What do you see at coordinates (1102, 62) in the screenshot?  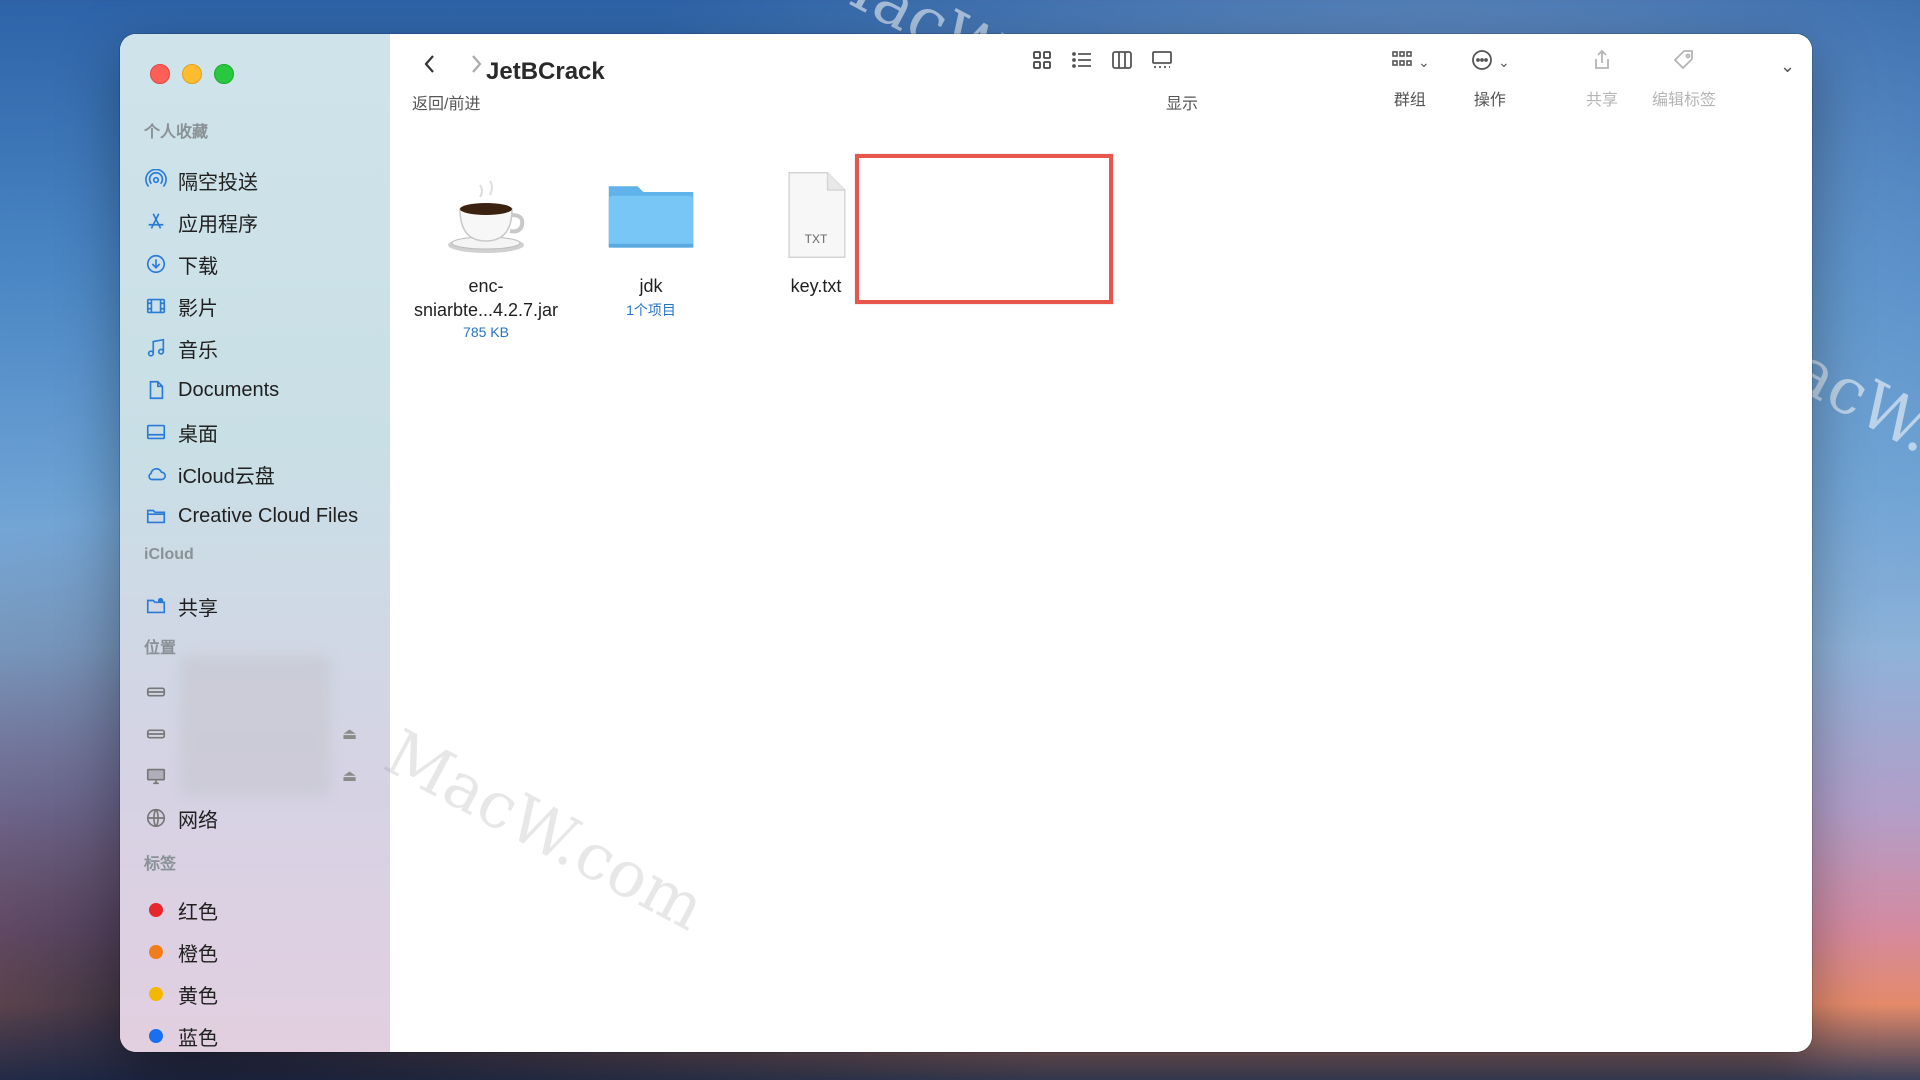 I see `view-switcher` at bounding box center [1102, 62].